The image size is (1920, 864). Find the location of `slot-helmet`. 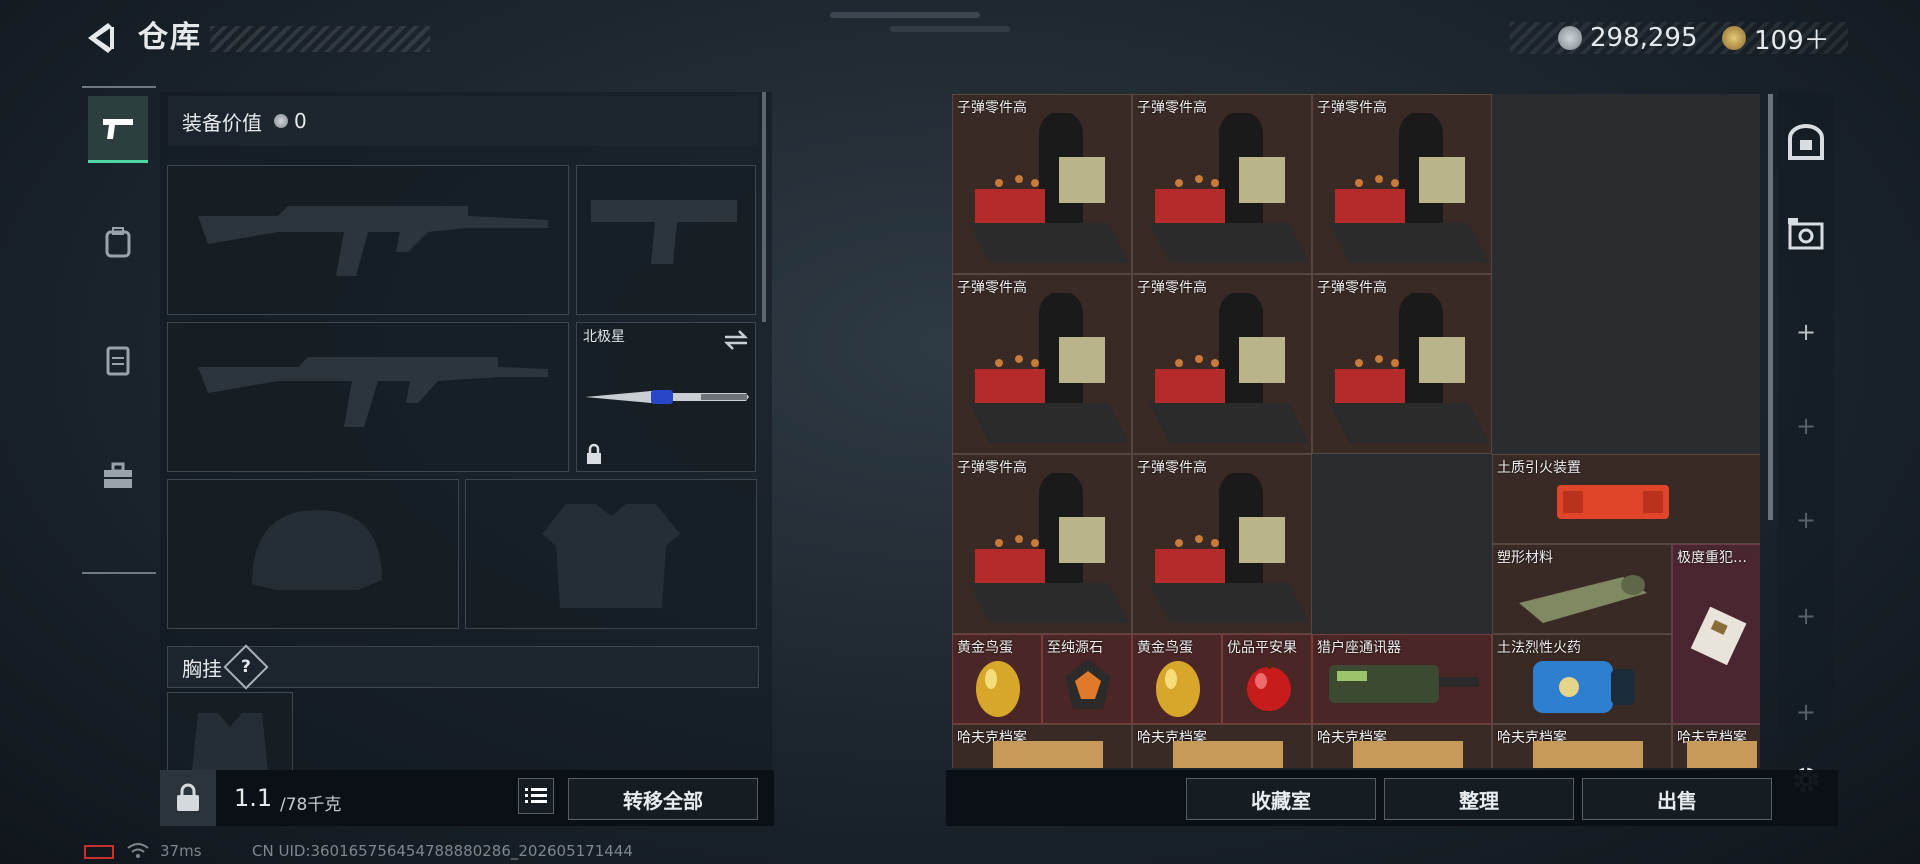

slot-helmet is located at coordinates (313, 554).